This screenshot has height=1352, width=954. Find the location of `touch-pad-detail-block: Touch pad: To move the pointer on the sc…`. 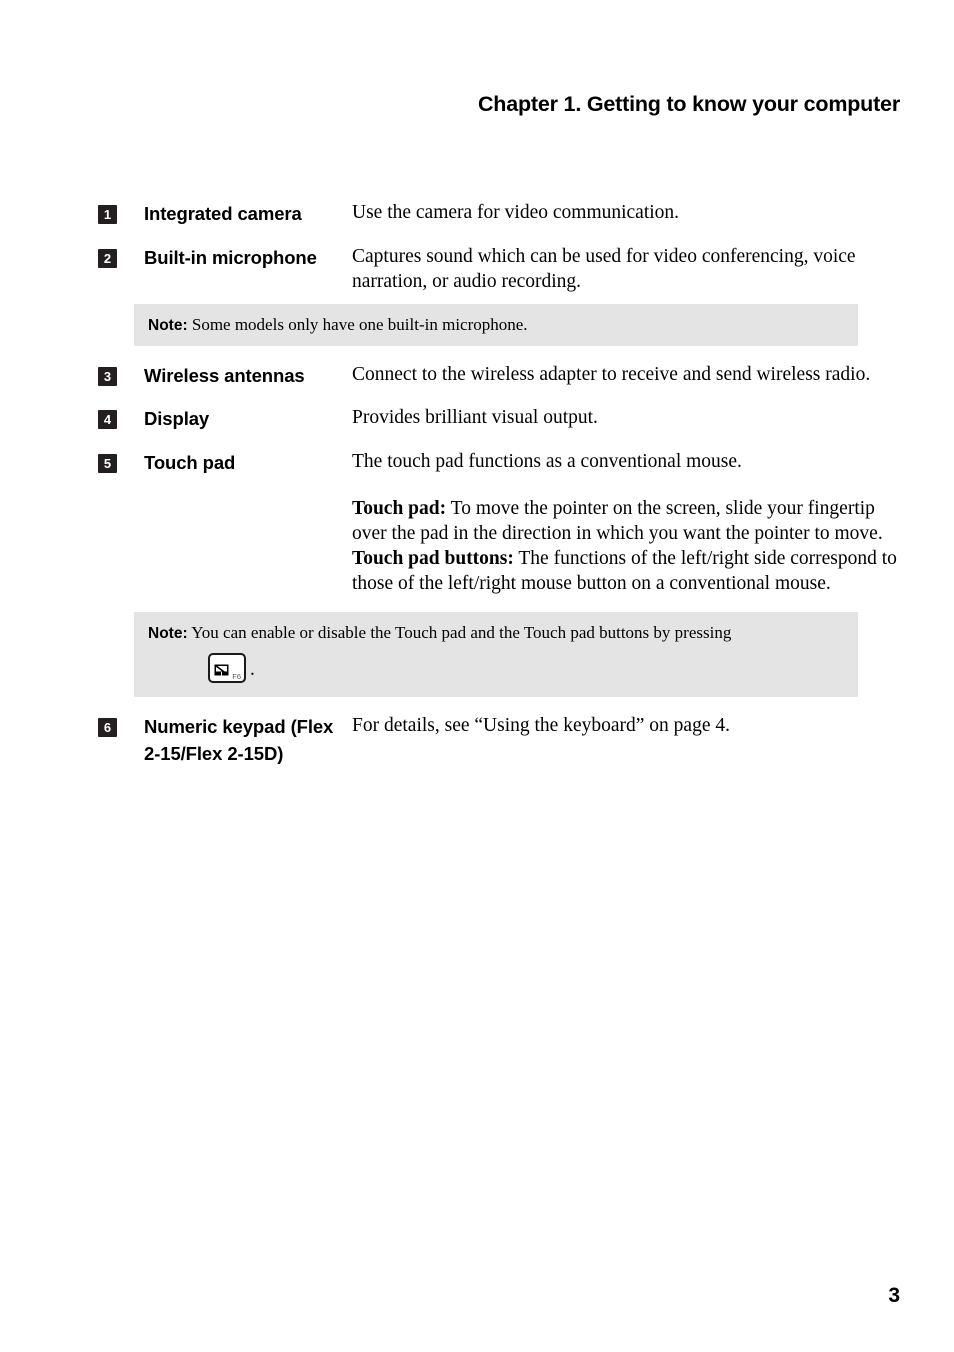

touch-pad-detail-block: Touch pad: To move the pointer on the sc… is located at coordinates (625, 546).